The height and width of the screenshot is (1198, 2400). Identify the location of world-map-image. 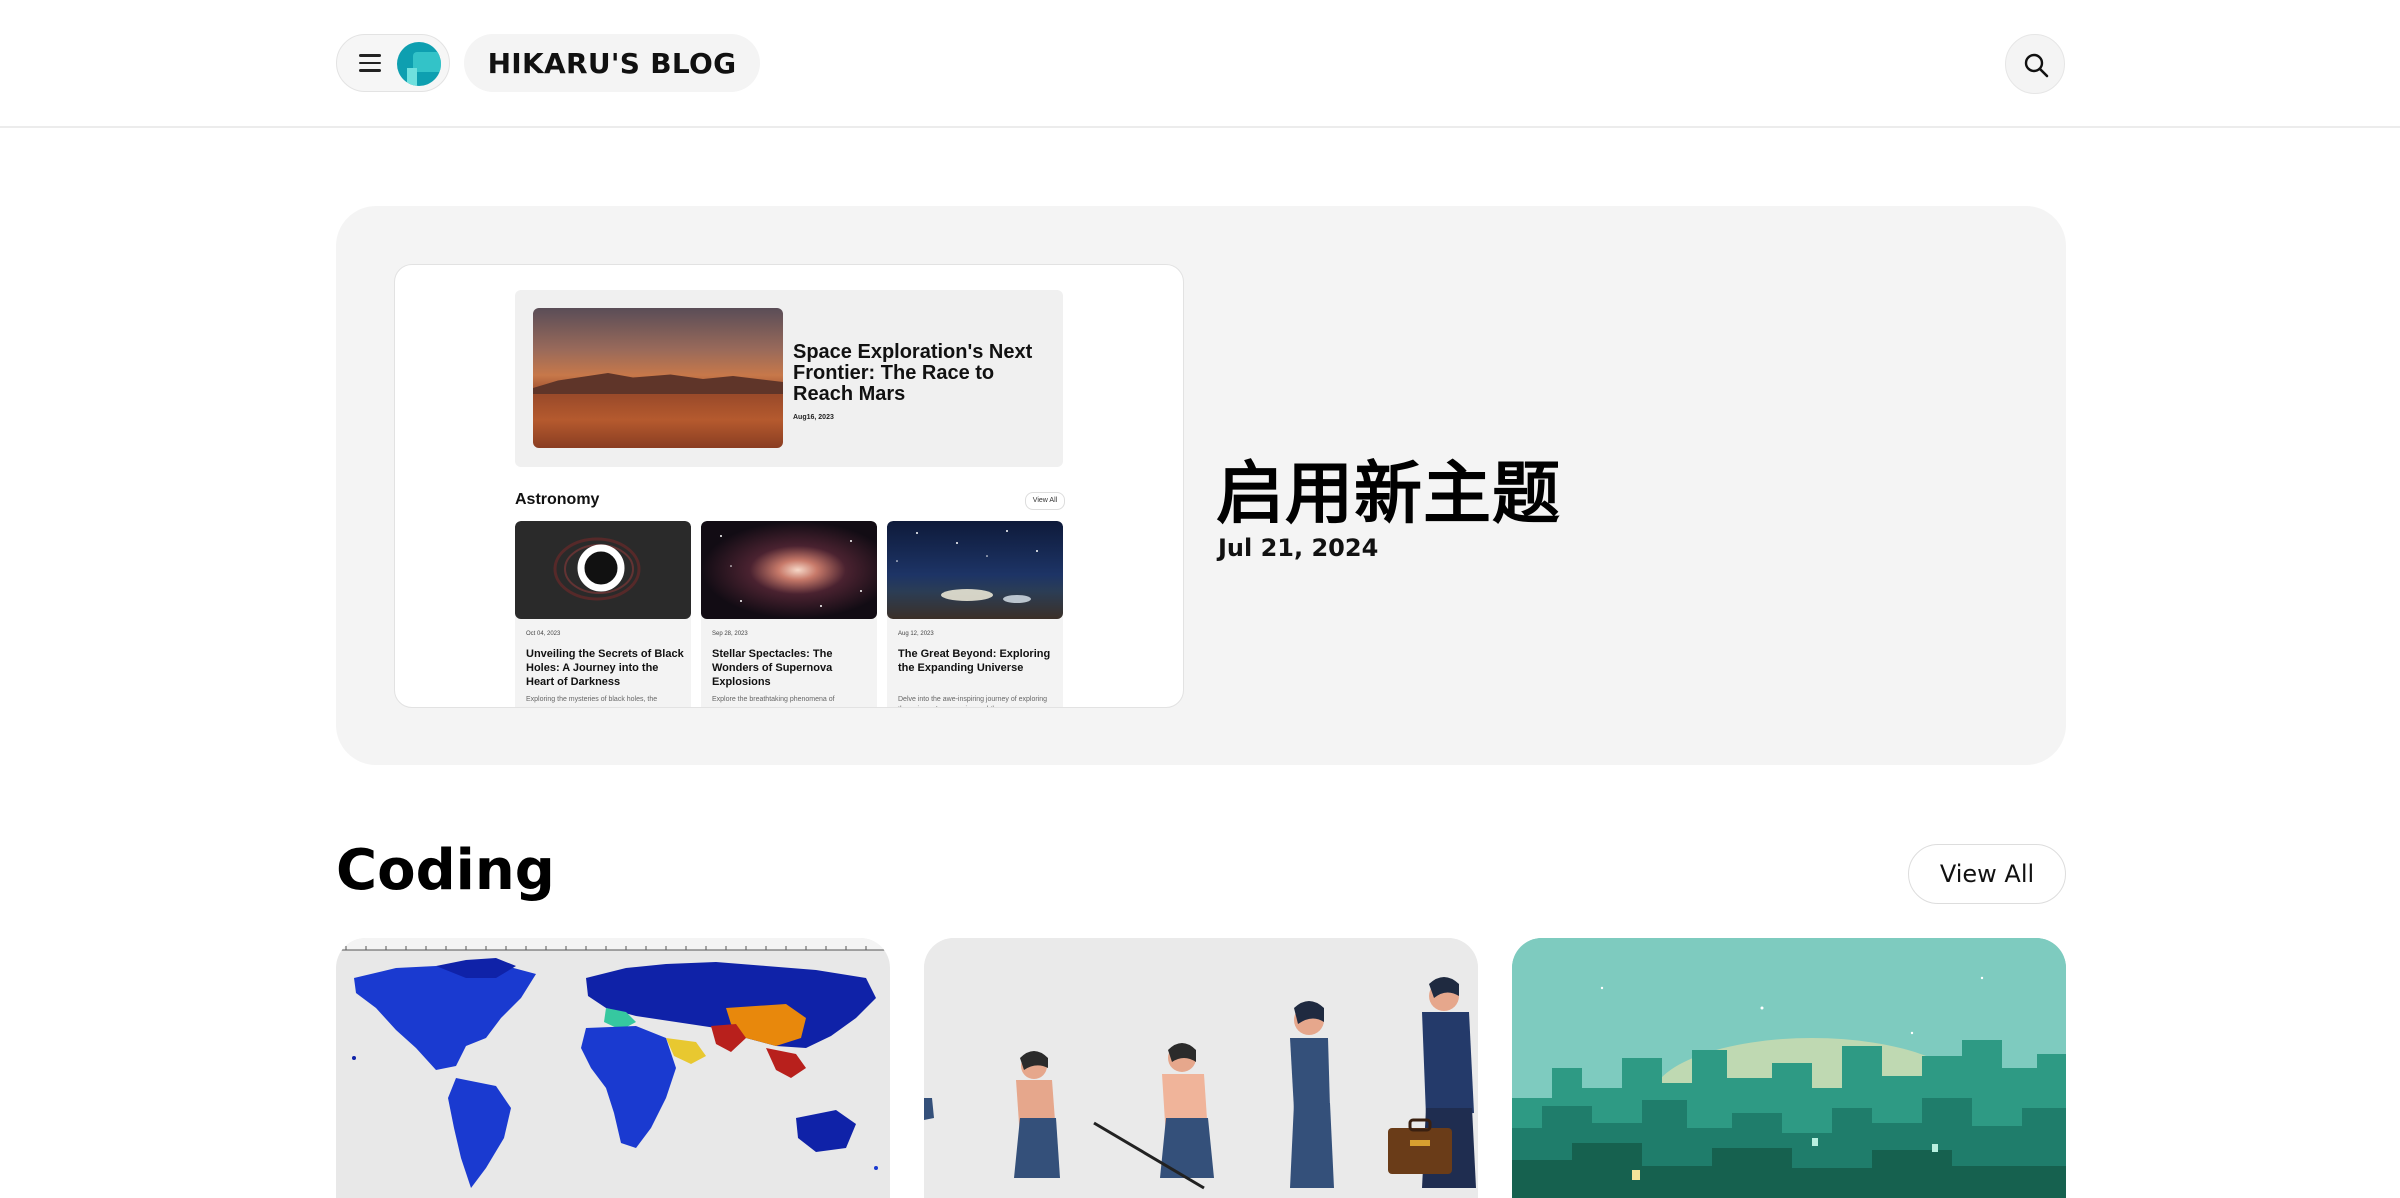
(613, 1063).